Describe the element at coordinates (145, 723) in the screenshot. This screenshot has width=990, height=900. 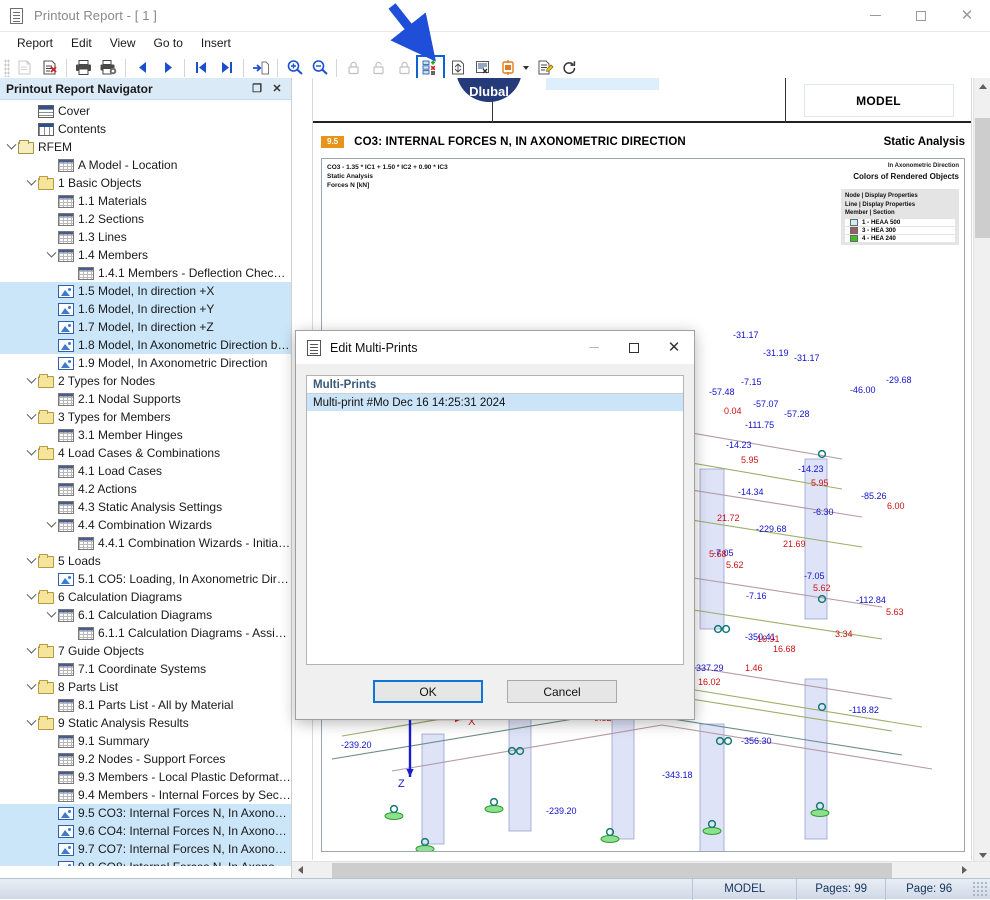
I see `tree-item: 9 Static Analysis Results` at that location.